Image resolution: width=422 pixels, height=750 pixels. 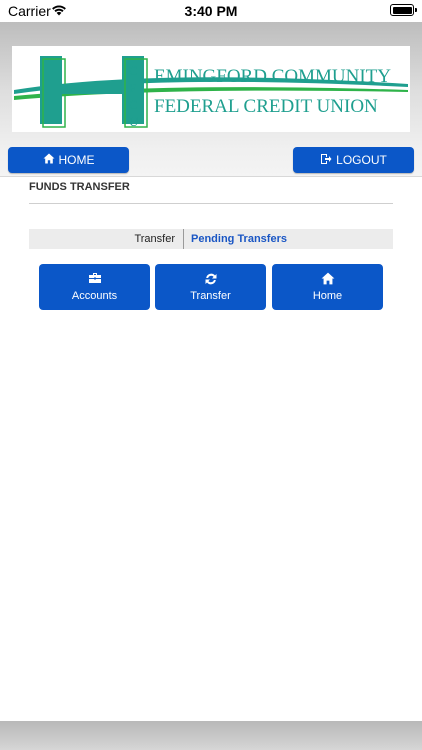 I want to click on tab-pending-transfers: Pending Transfers, so click(x=239, y=239).